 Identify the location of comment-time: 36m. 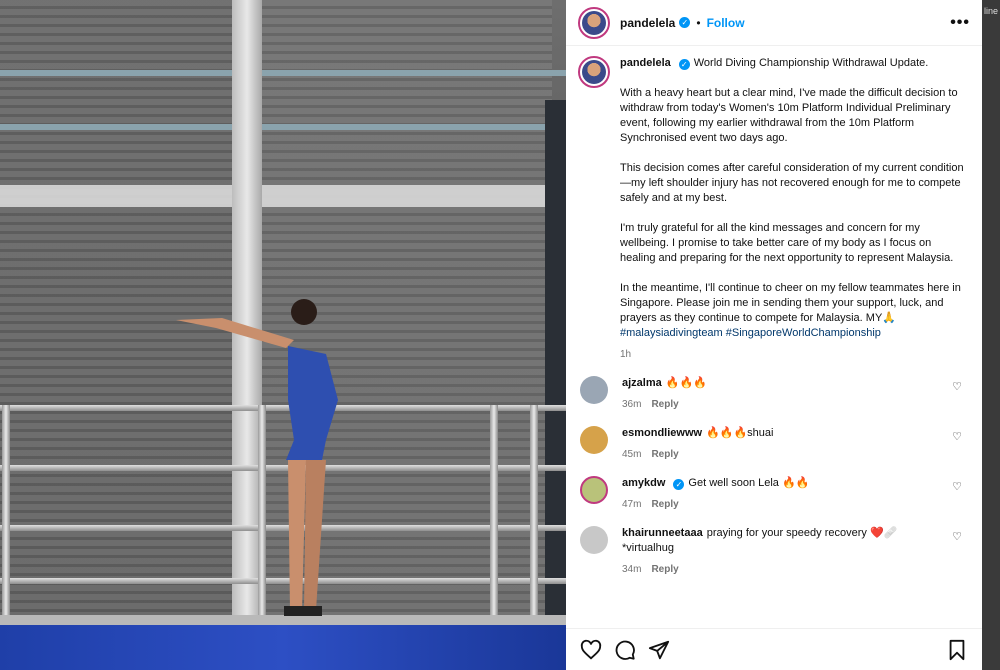
(632, 404).